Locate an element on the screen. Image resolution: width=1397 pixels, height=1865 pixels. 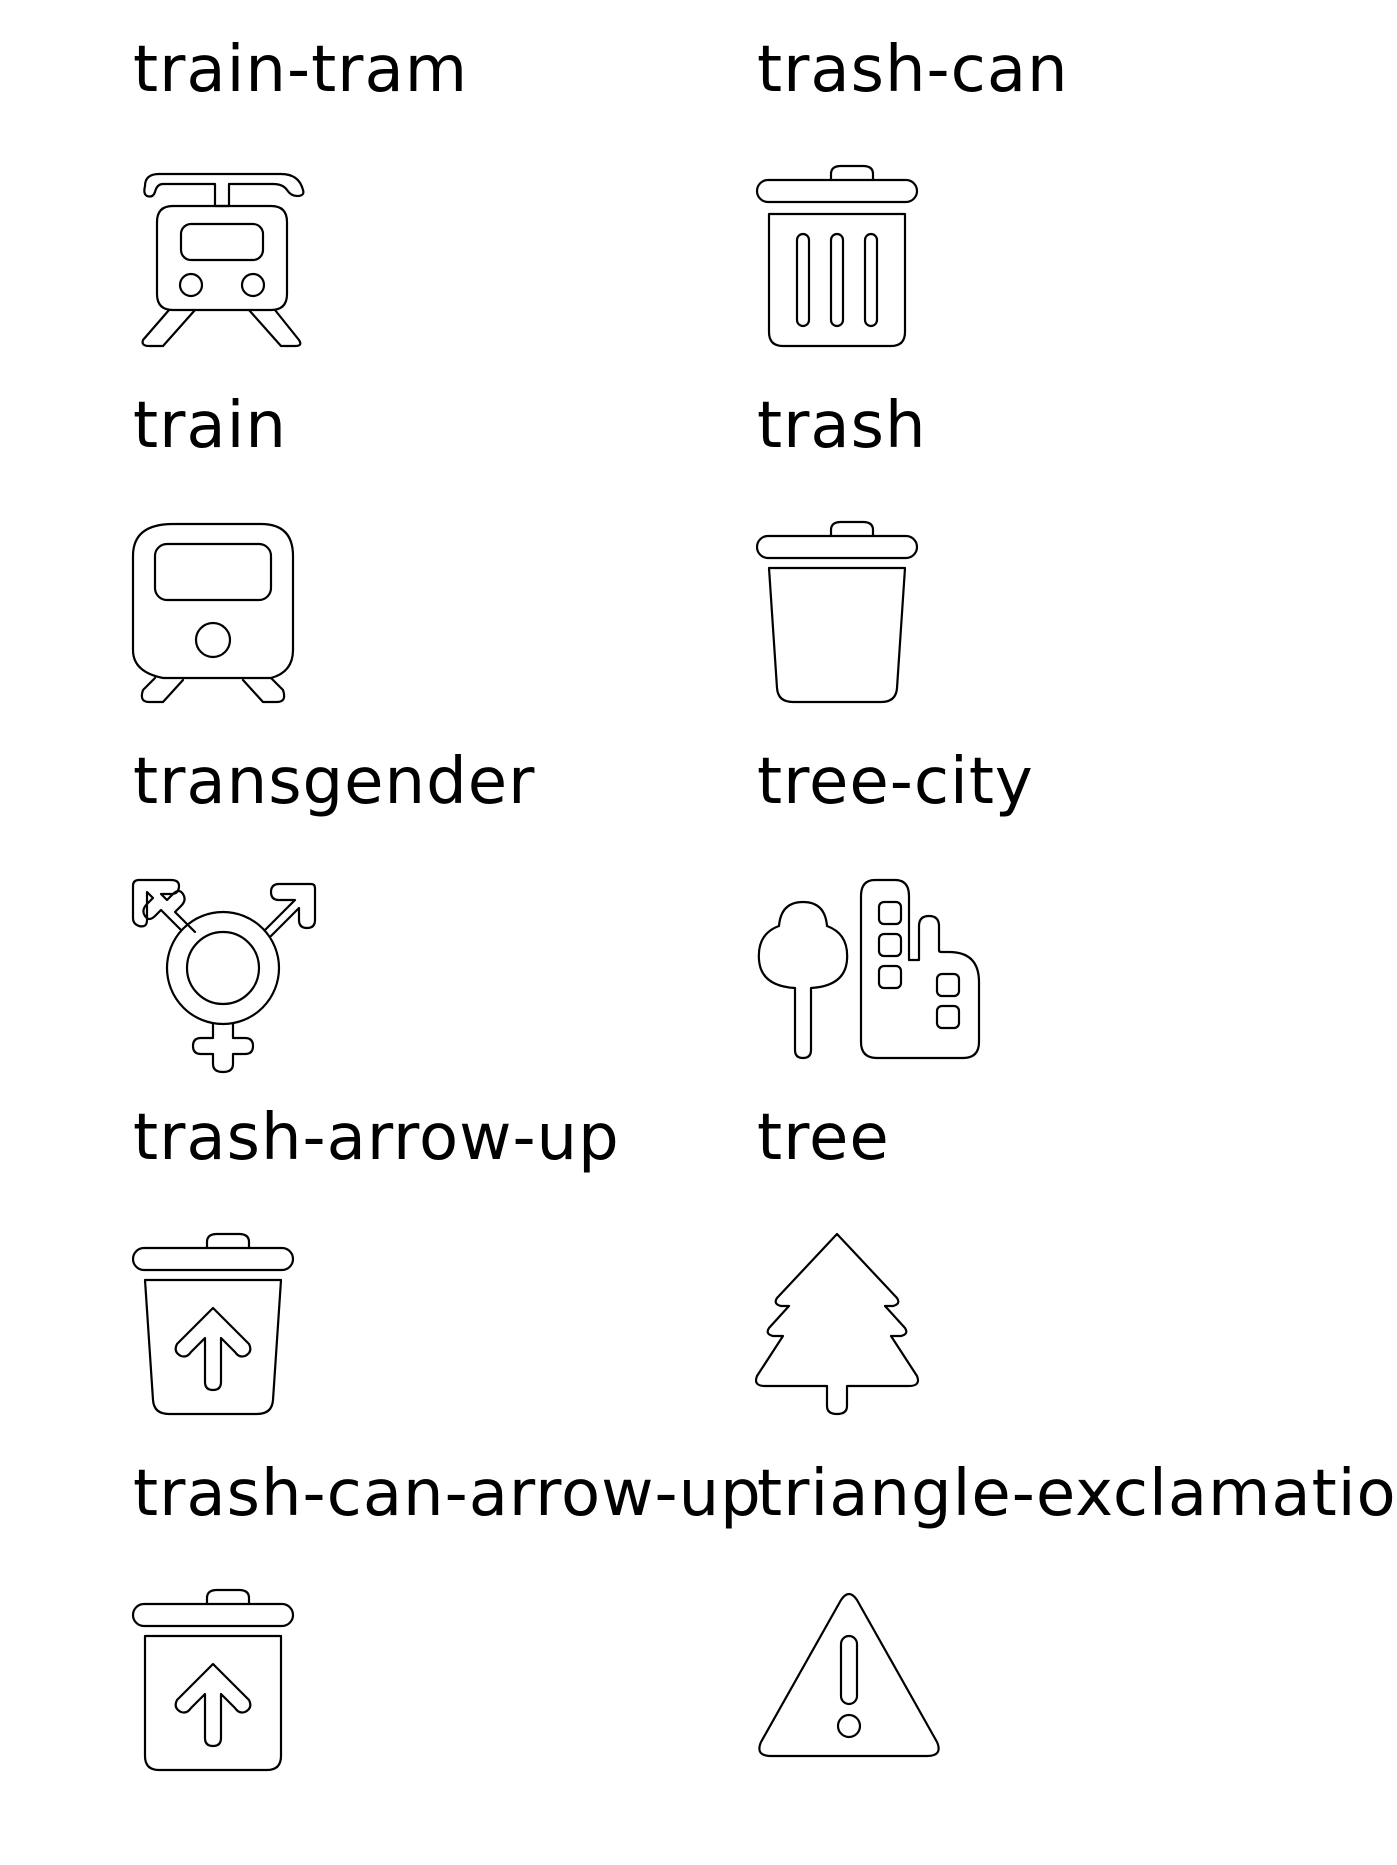
trash-can-arrow-up-icon is located at coordinates (232, 1689).